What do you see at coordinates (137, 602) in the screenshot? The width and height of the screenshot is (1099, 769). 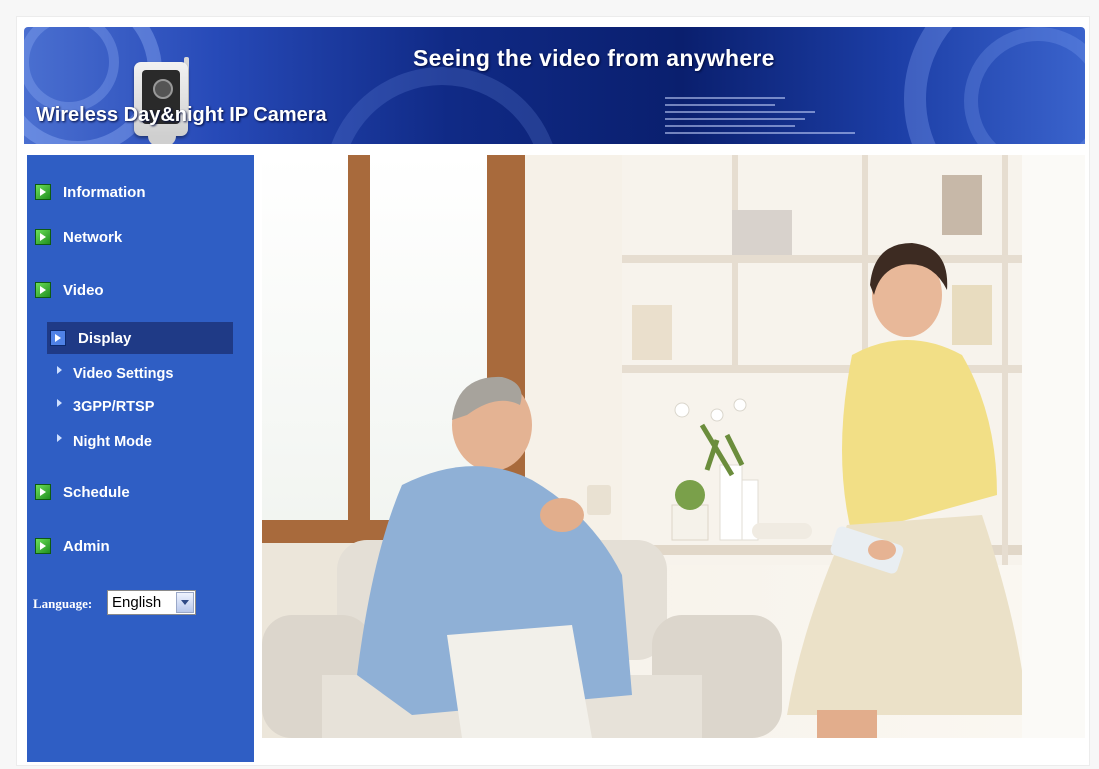 I see `language-select-value: English` at bounding box center [137, 602].